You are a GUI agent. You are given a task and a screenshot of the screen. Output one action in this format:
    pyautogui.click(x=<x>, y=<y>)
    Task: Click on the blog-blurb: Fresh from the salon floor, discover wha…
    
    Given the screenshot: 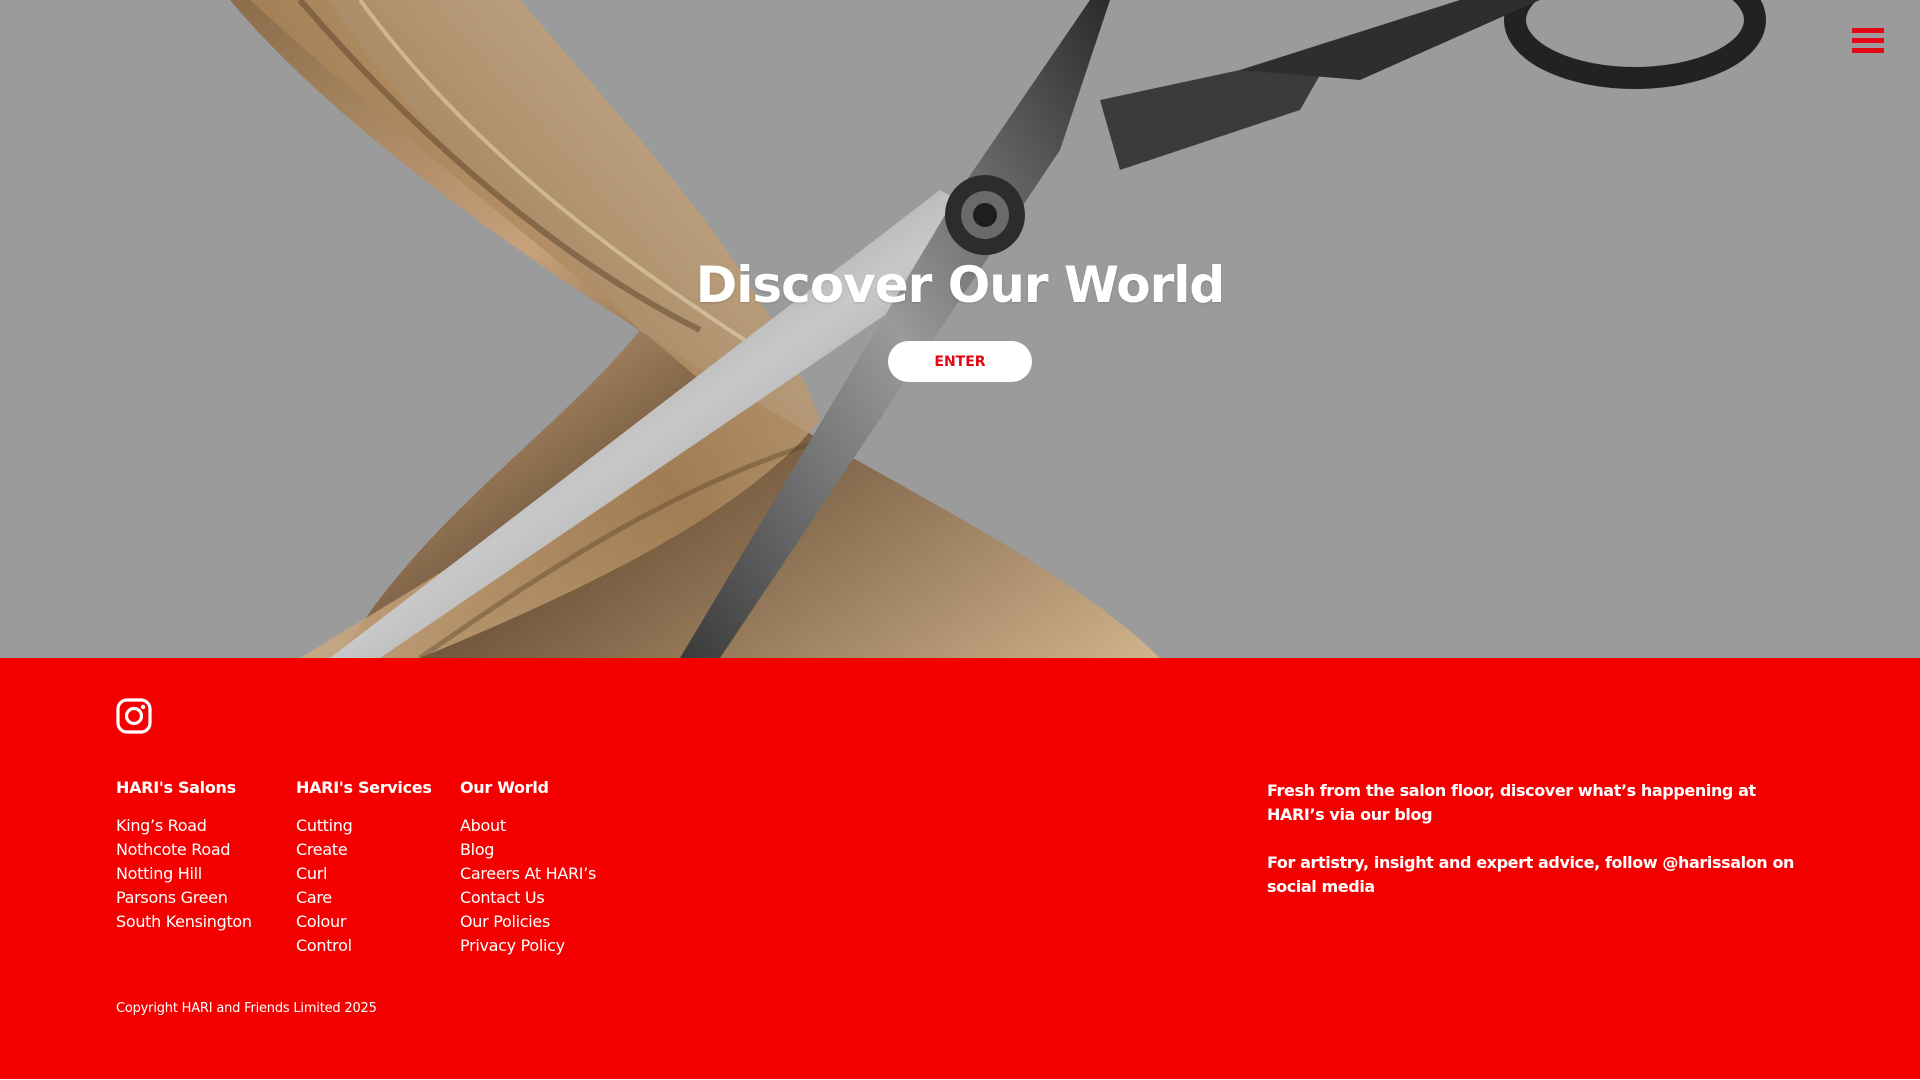 What is the action you would take?
    pyautogui.click(x=1537, y=803)
    